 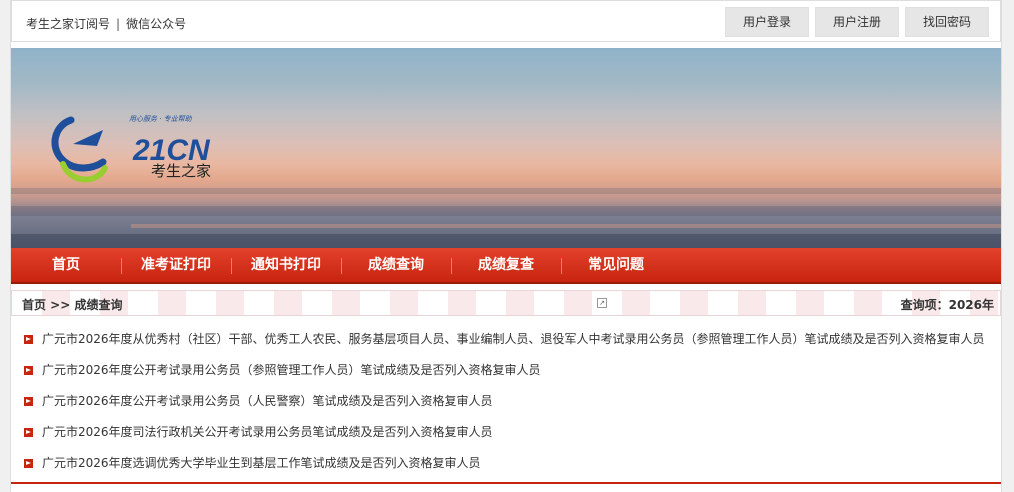 What do you see at coordinates (66, 265) in the screenshot?
I see `nav-home: 首页` at bounding box center [66, 265].